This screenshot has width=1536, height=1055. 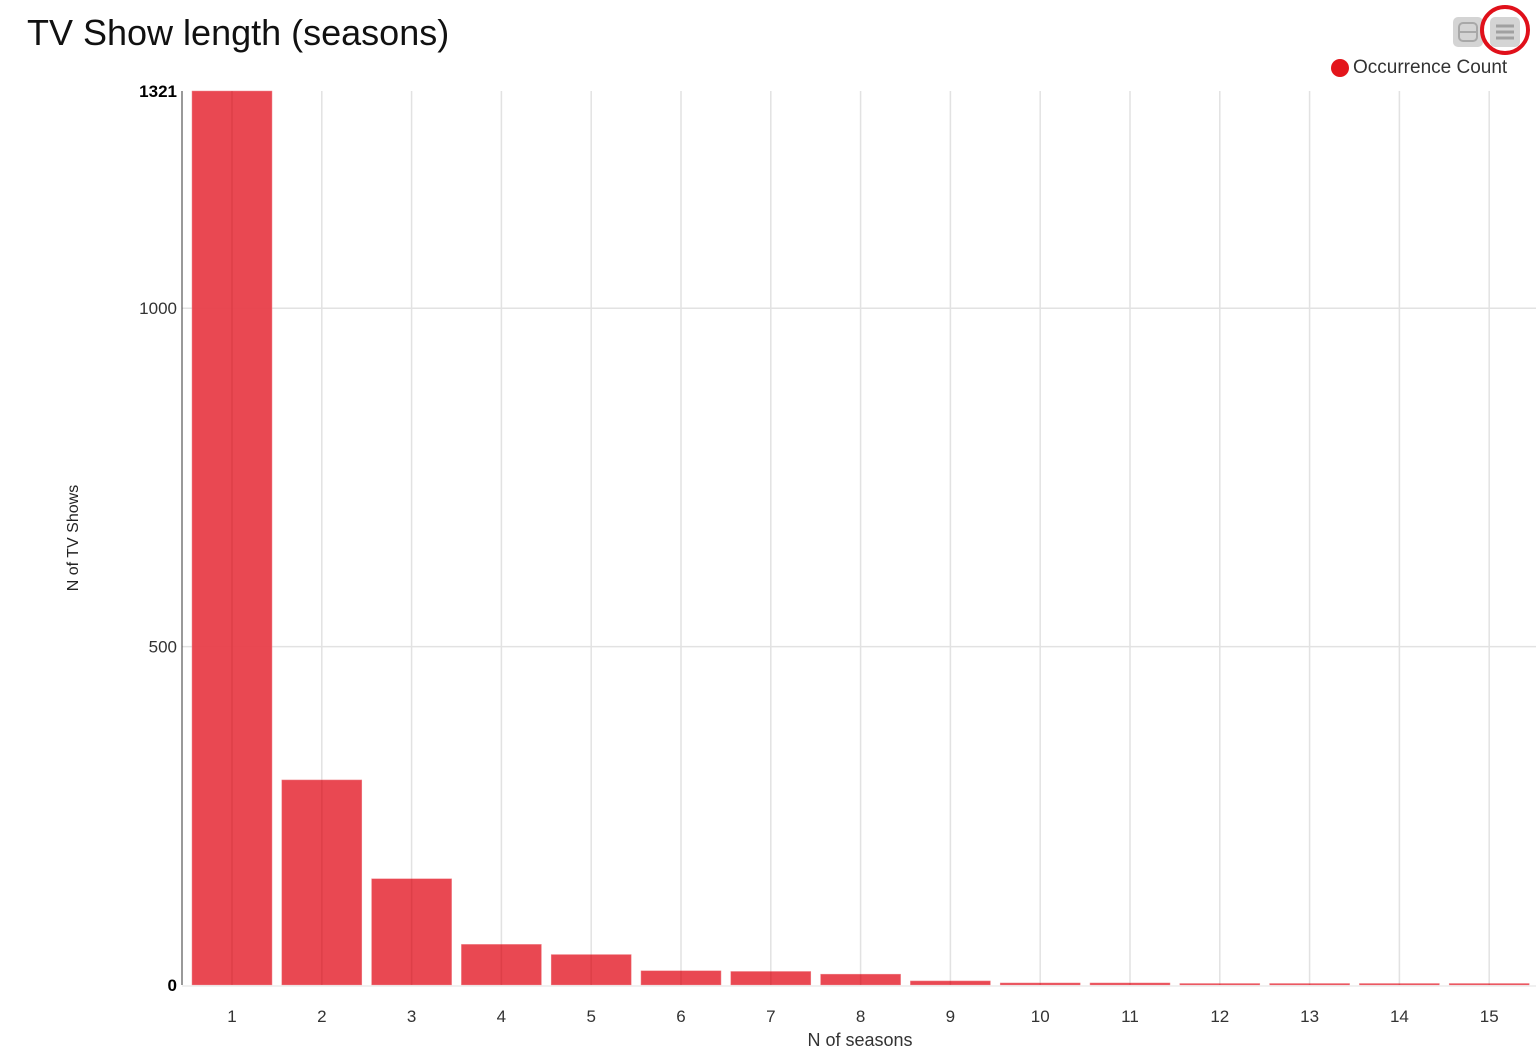 I want to click on x-tick-label: 1, so click(x=231, y=1016).